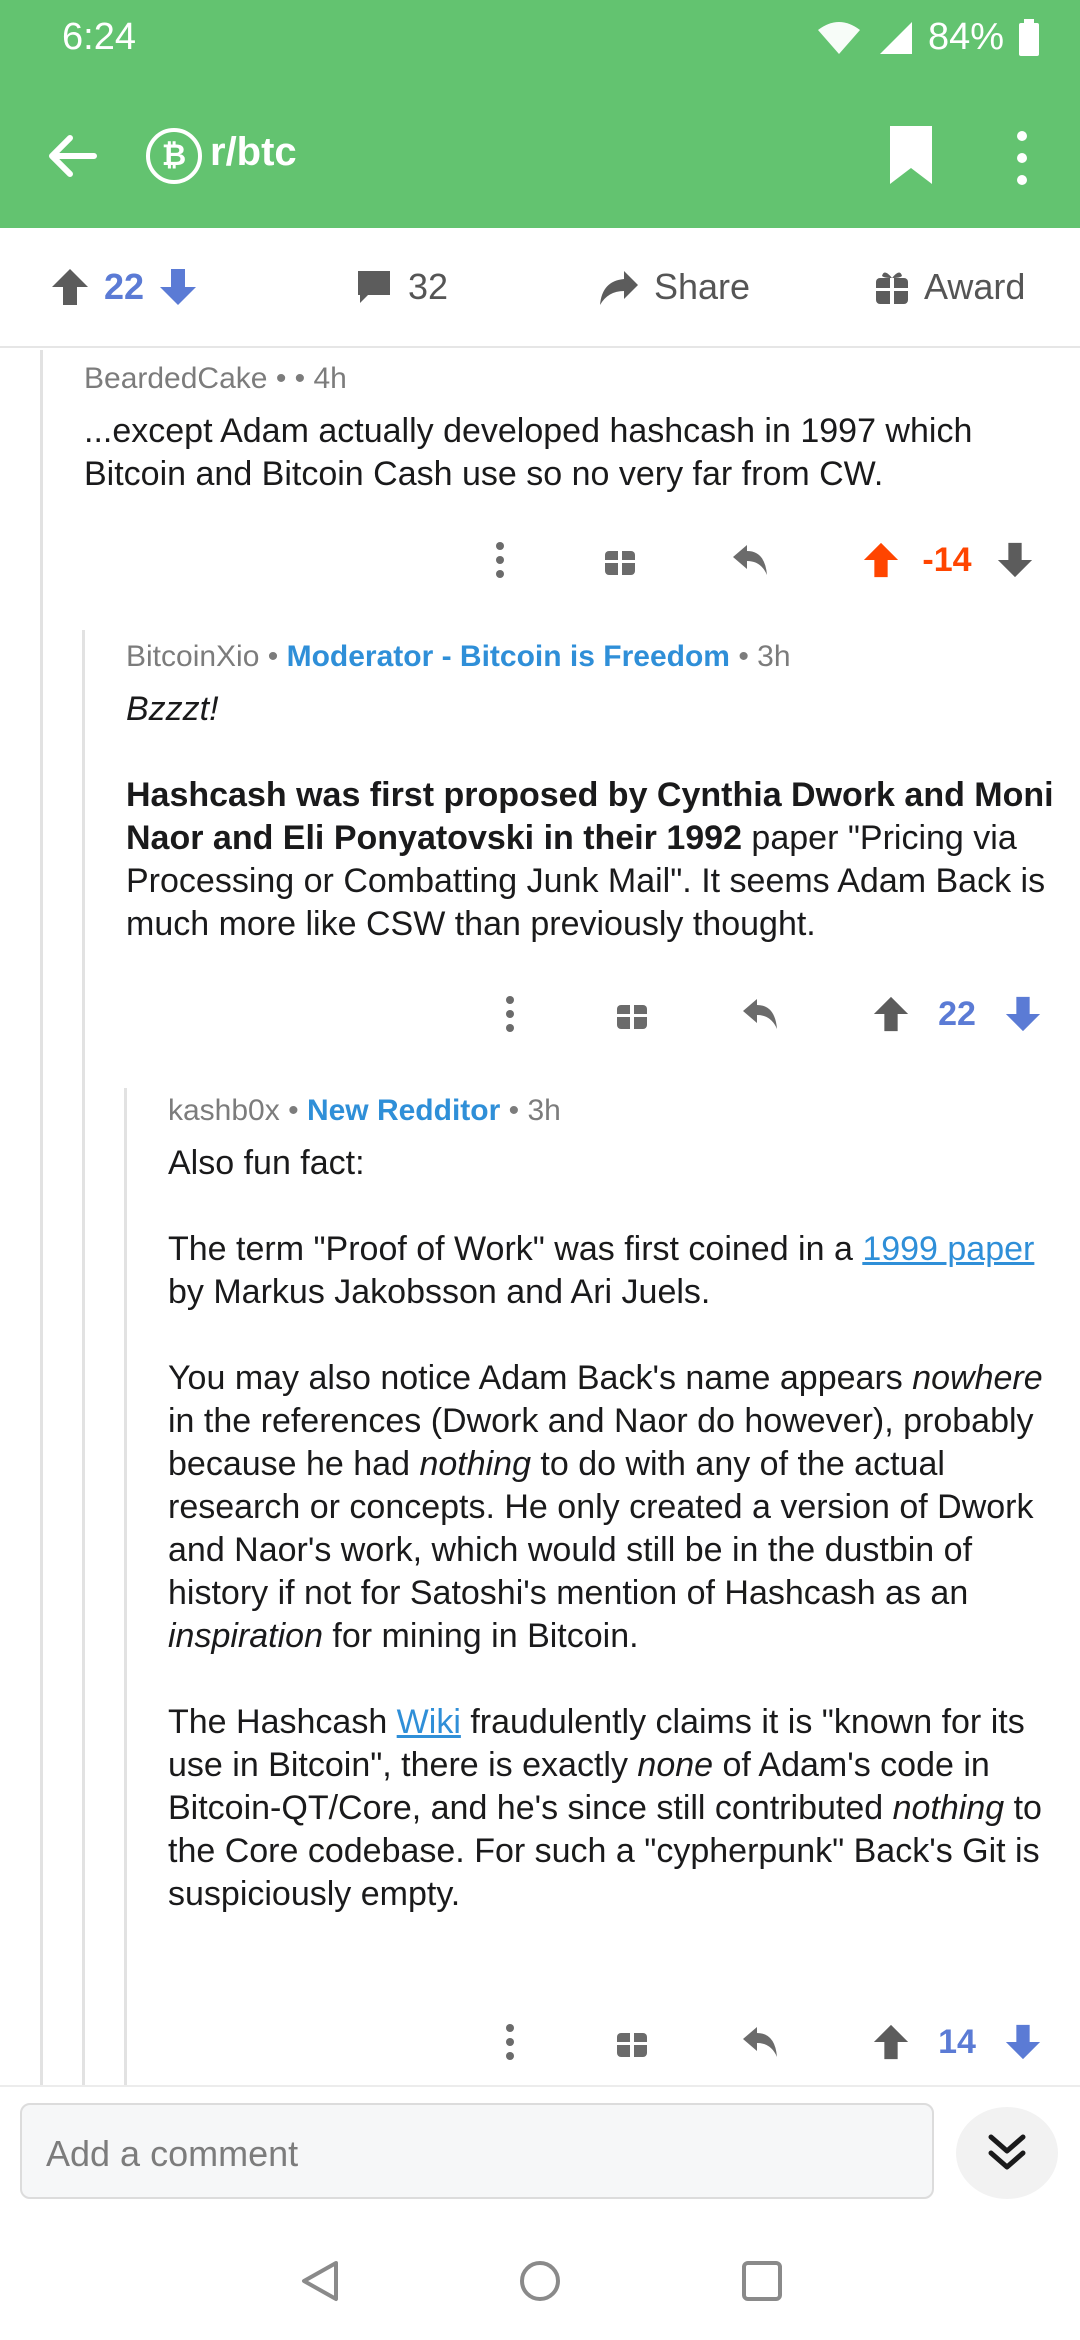 The image size is (1080, 2340). Describe the element at coordinates (675, 1765) in the screenshot. I see `italic-text: none` at that location.